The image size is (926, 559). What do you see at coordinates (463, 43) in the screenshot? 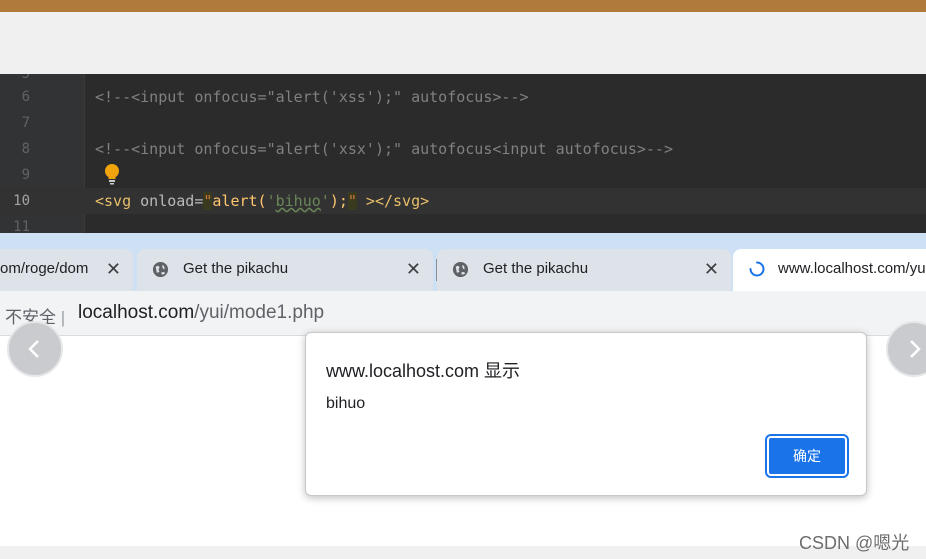
I see `window-header-band` at bounding box center [463, 43].